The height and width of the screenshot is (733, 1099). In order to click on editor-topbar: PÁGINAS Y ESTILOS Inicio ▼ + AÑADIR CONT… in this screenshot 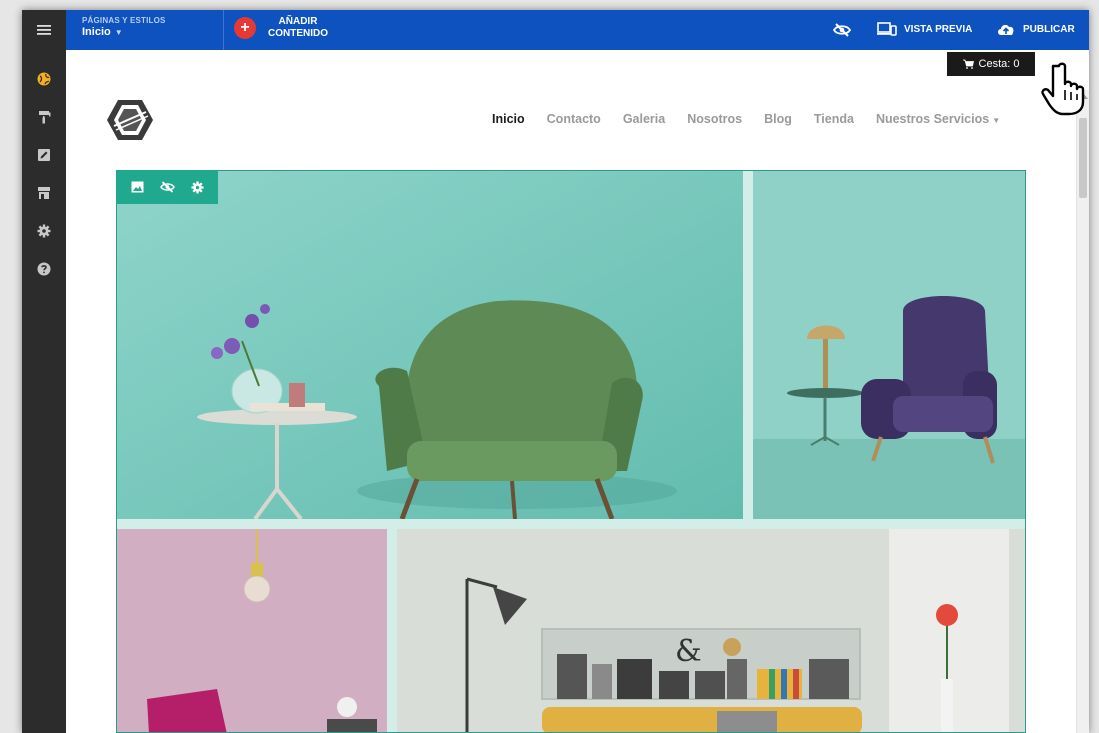, I will do `click(555, 30)`.